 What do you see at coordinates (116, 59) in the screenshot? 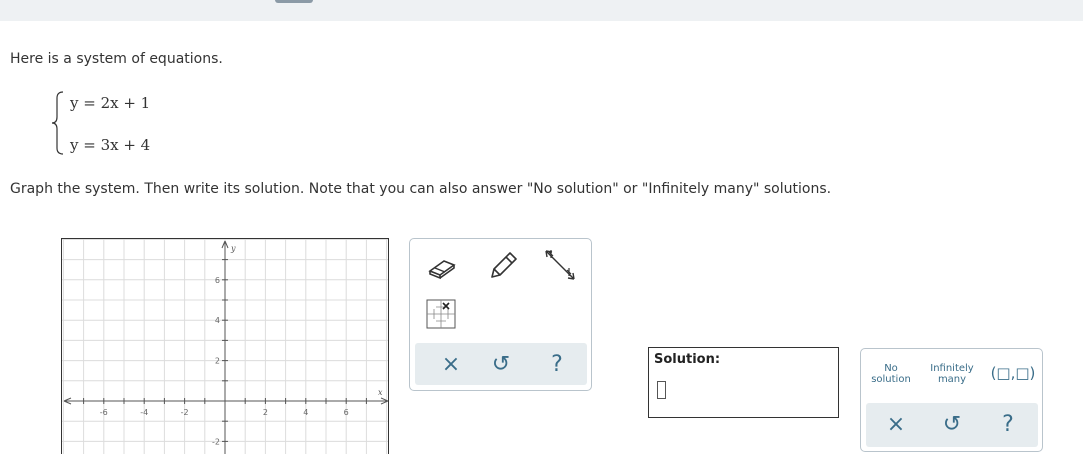
I see `intro-text: Here is a system of equations.` at bounding box center [116, 59].